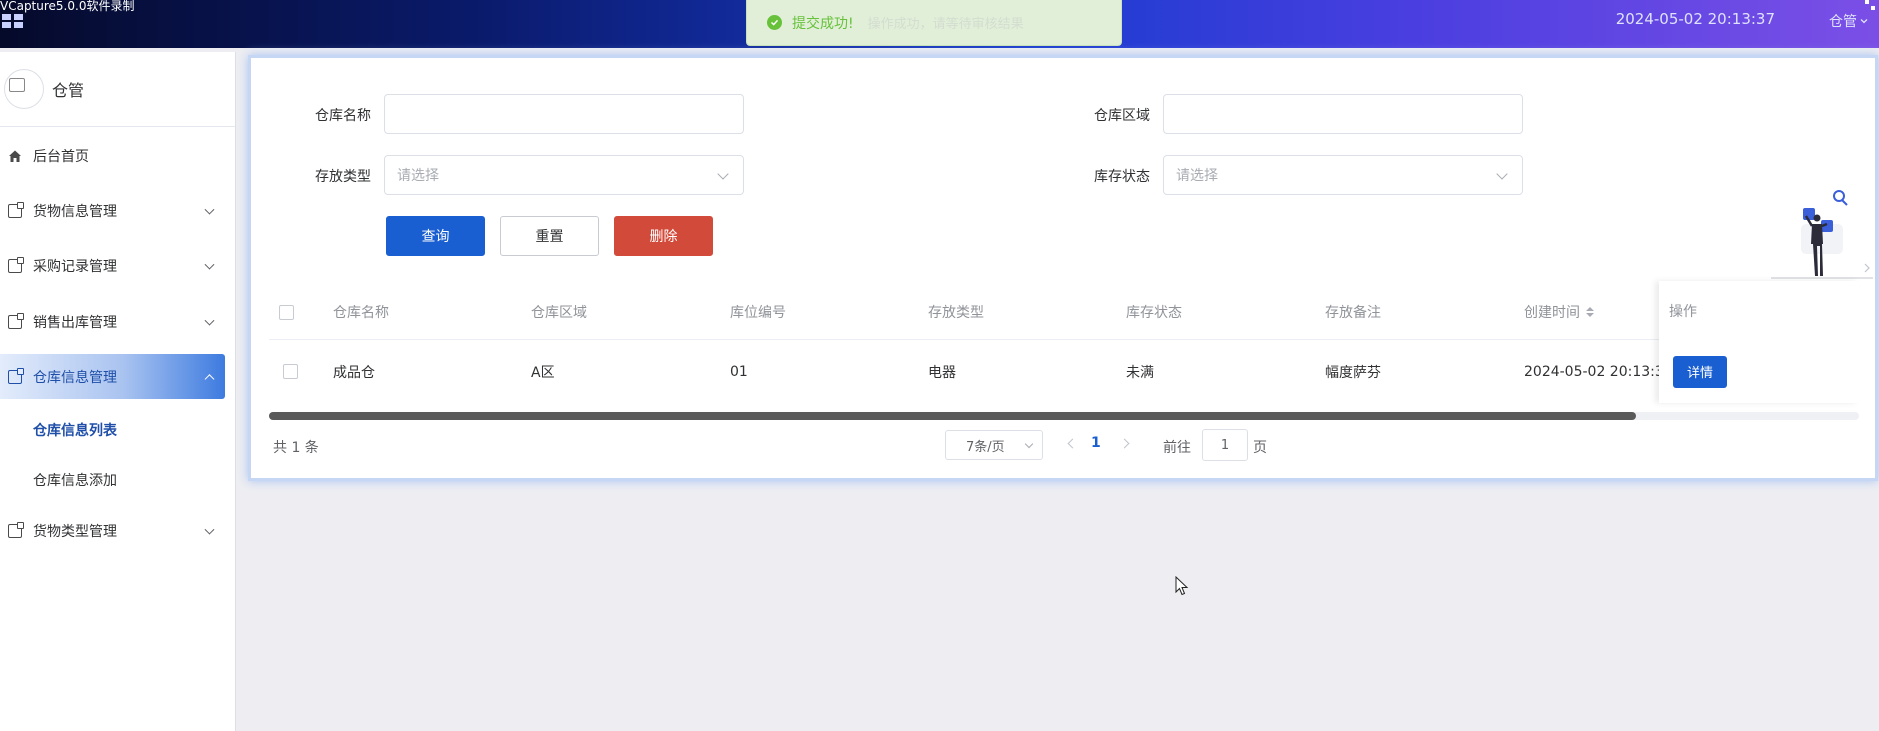 This screenshot has width=1879, height=731. What do you see at coordinates (1096, 443) in the screenshot?
I see `page-number: 1` at bounding box center [1096, 443].